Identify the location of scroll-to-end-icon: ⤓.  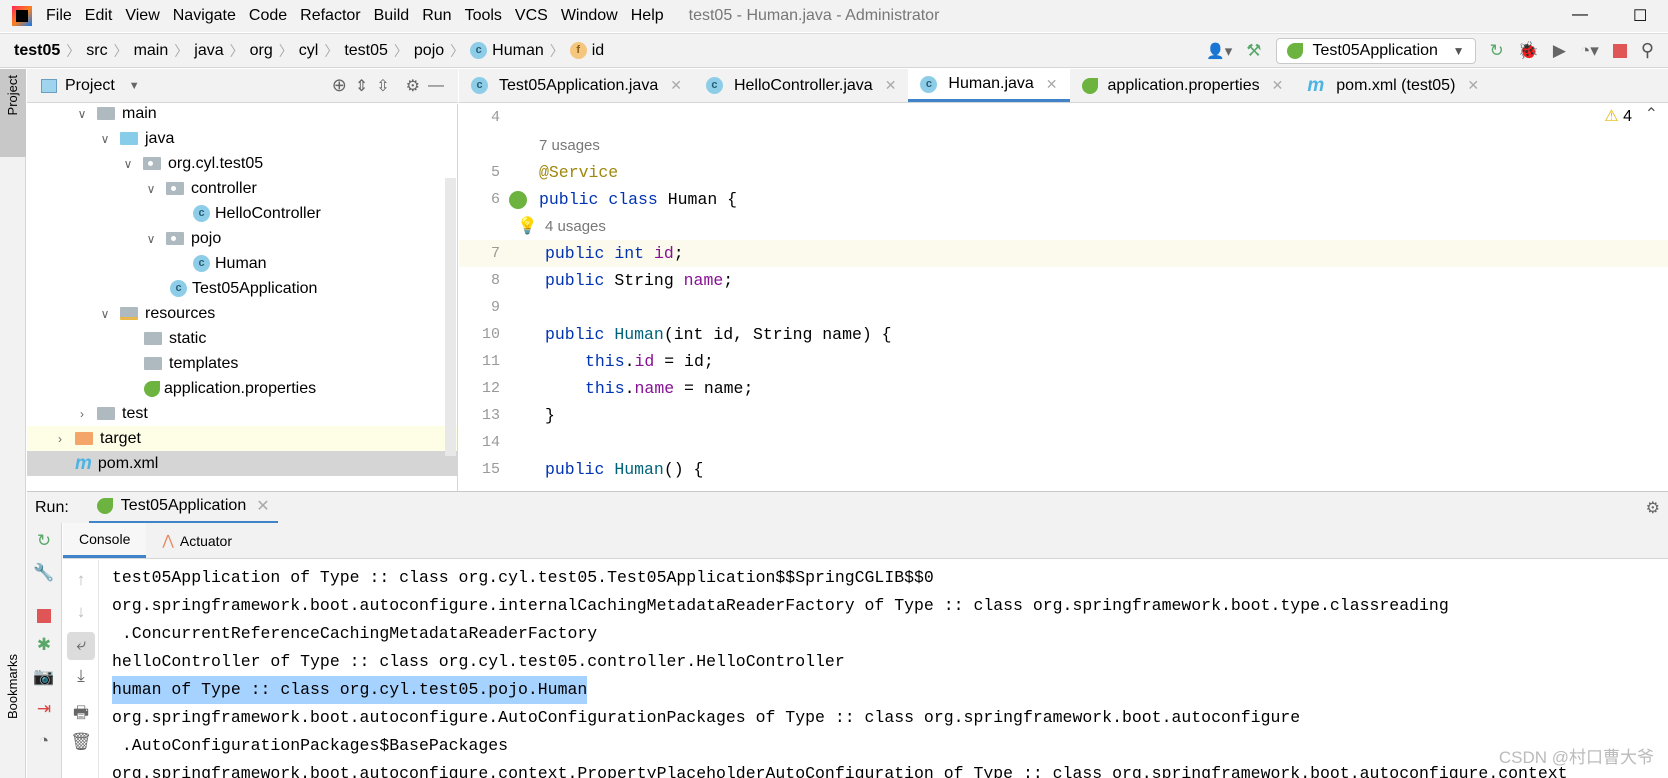
(81, 676).